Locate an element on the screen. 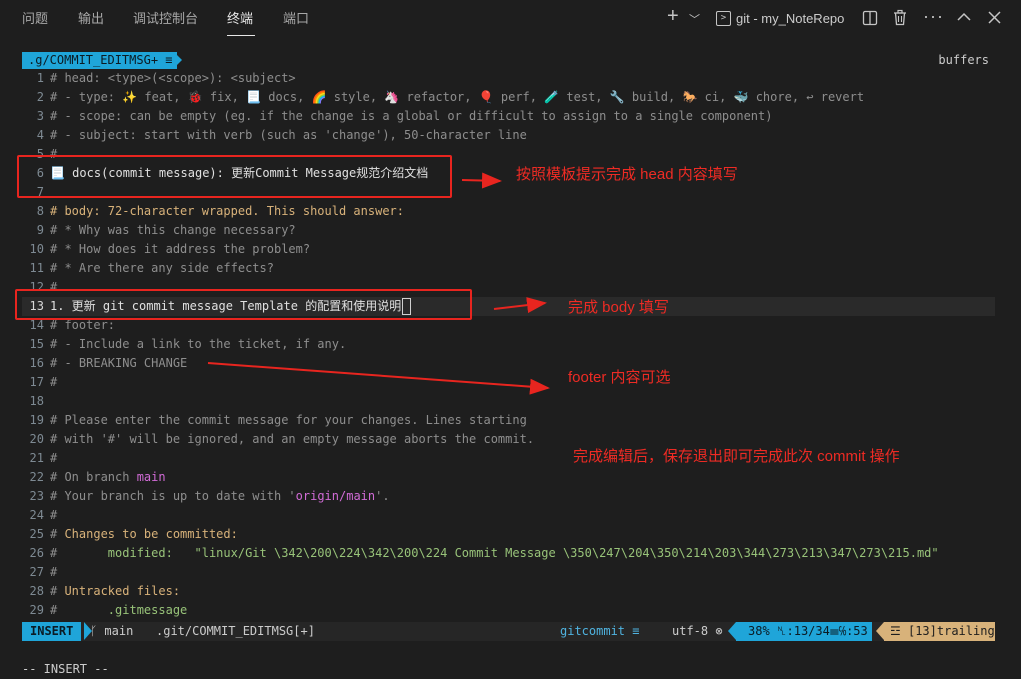  tab-output: 输出 is located at coordinates (91, 19).